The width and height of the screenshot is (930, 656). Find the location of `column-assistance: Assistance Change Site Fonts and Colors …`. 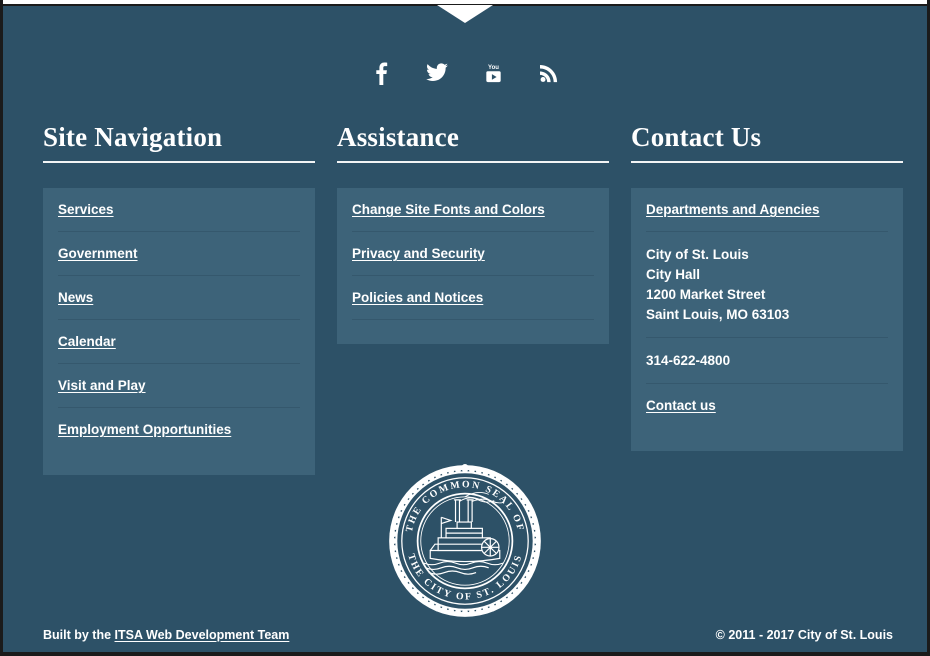

column-assistance: Assistance Change Site Fonts and Colors … is located at coordinates (473, 233).